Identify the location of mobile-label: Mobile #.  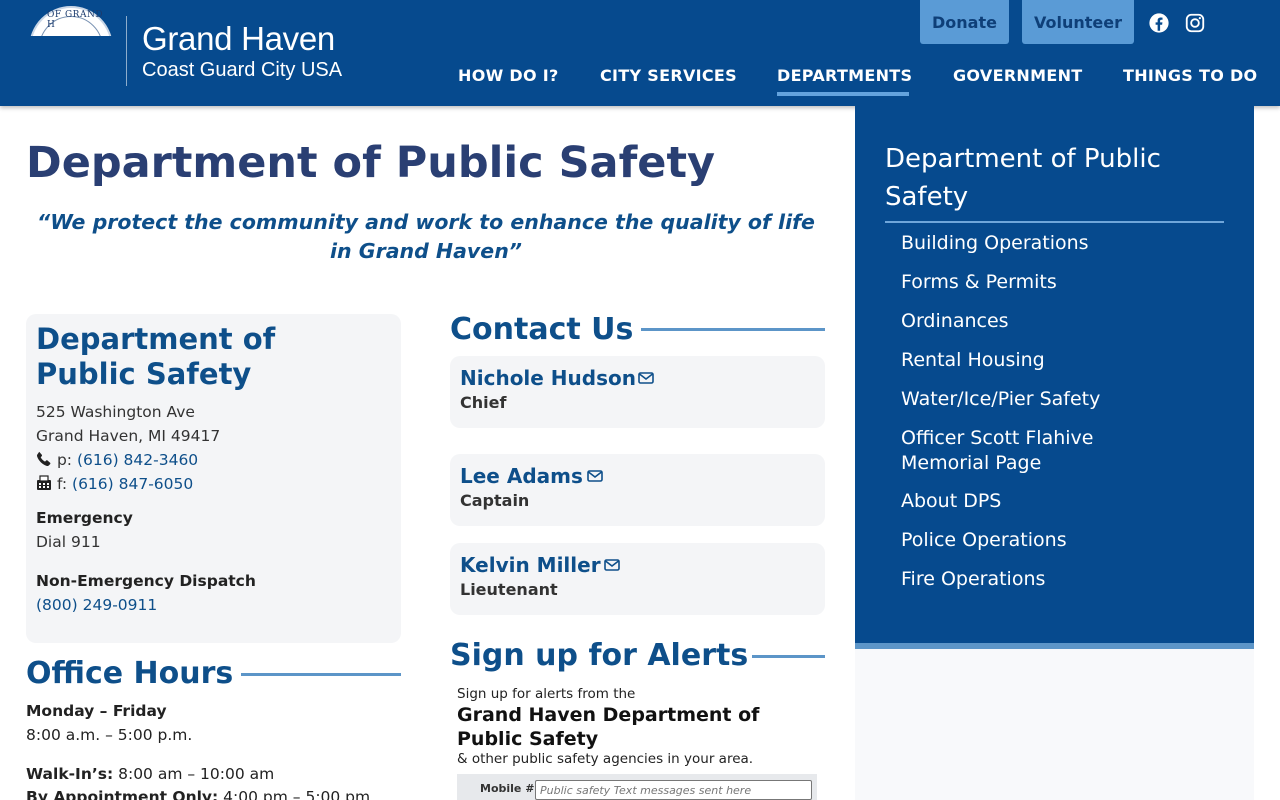
(507, 788).